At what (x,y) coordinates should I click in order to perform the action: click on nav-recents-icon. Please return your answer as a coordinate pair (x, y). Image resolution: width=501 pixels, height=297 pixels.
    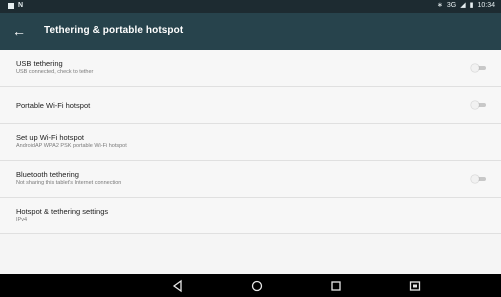
    Looking at the image, I should click on (336, 286).